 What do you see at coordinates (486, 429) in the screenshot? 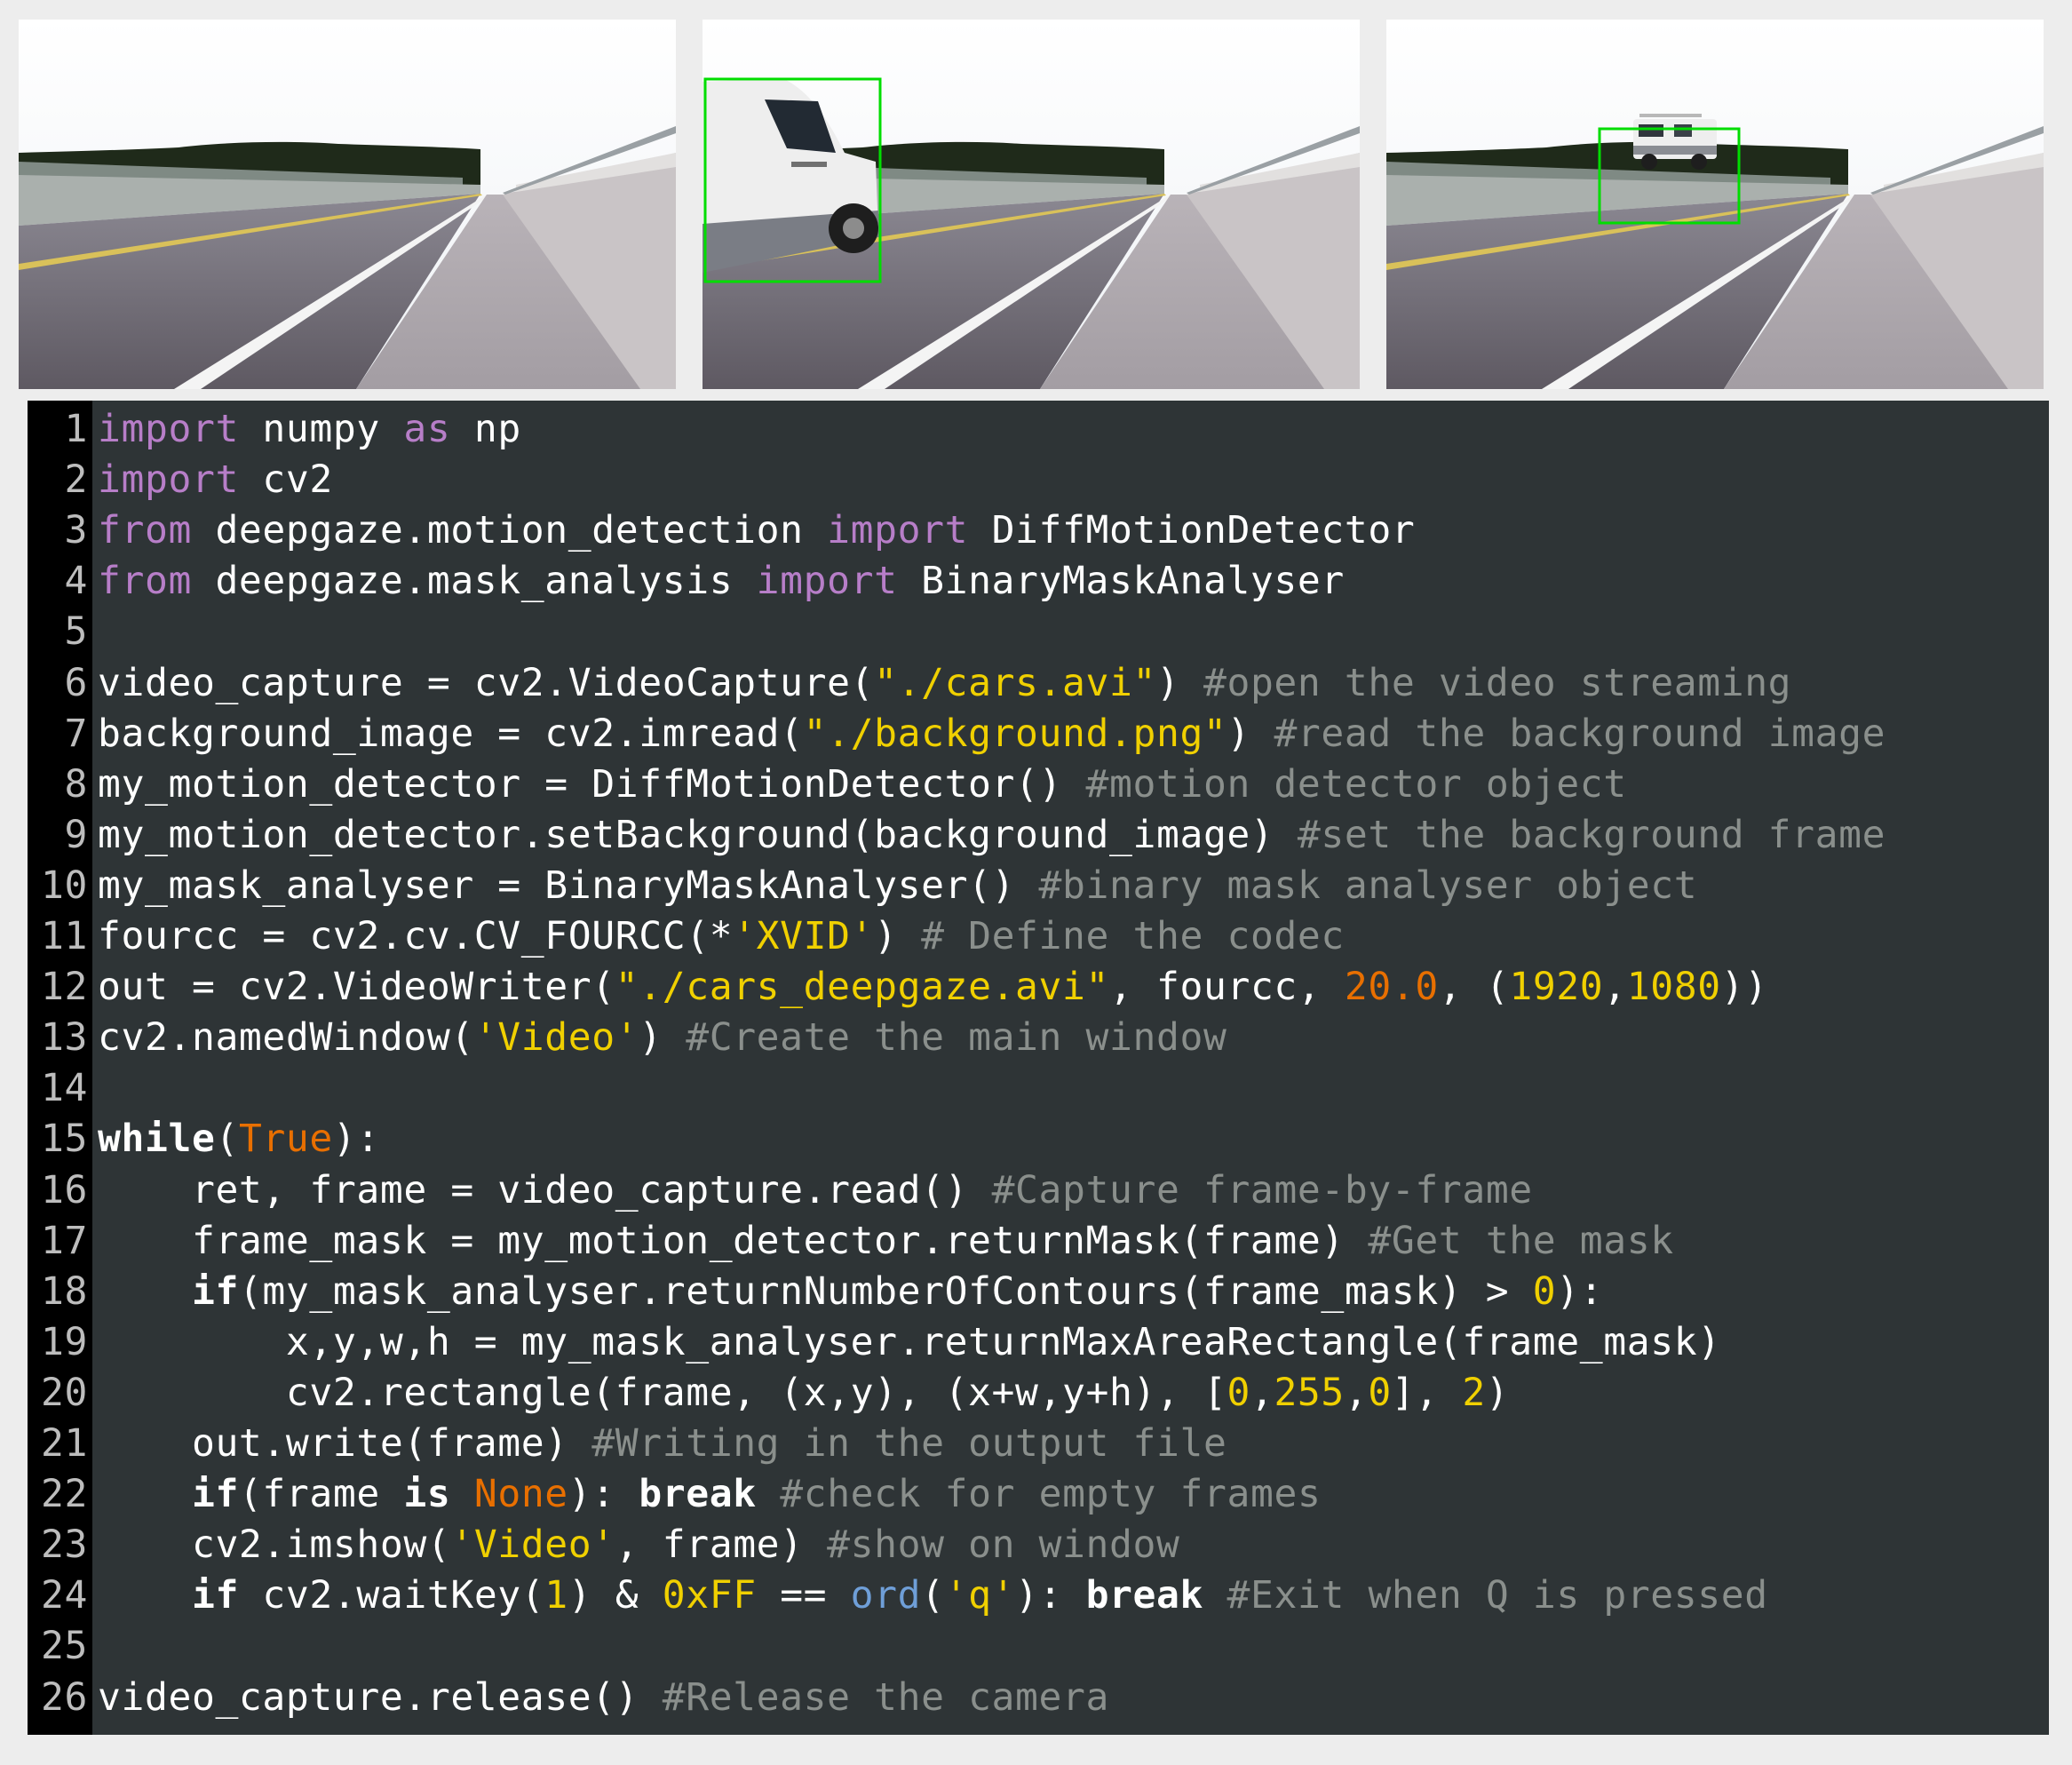
I see `code-token: np` at bounding box center [486, 429].